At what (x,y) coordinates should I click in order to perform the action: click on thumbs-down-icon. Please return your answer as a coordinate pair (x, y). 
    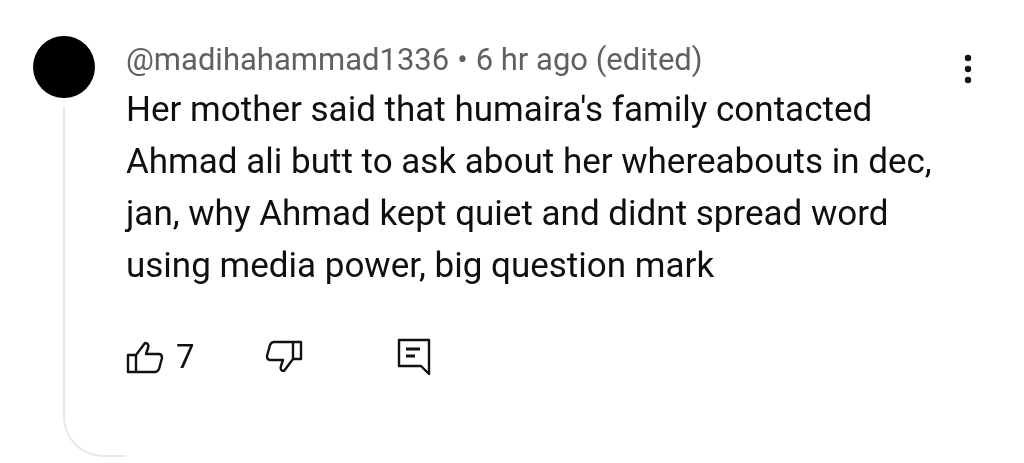
    Looking at the image, I should click on (283, 356).